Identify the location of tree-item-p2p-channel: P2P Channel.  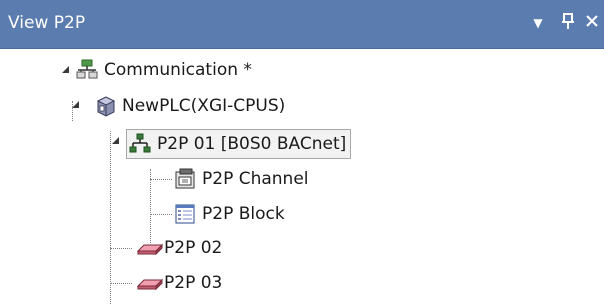
(241, 179).